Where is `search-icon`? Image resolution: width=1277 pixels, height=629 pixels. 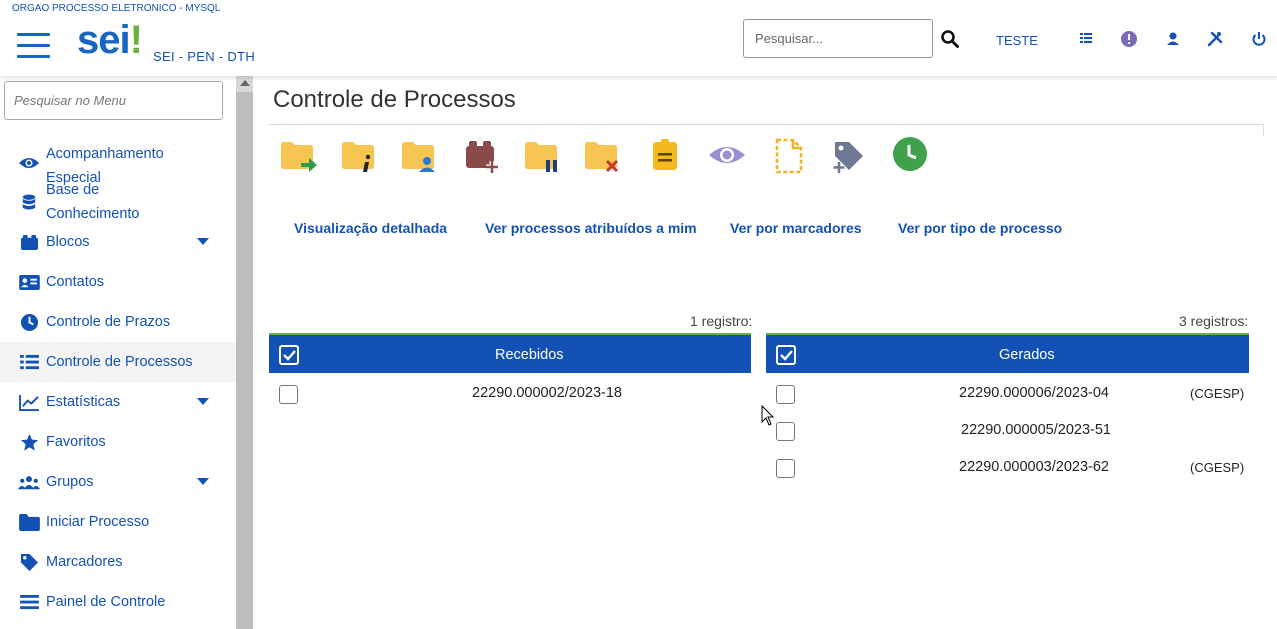
search-icon is located at coordinates (950, 39).